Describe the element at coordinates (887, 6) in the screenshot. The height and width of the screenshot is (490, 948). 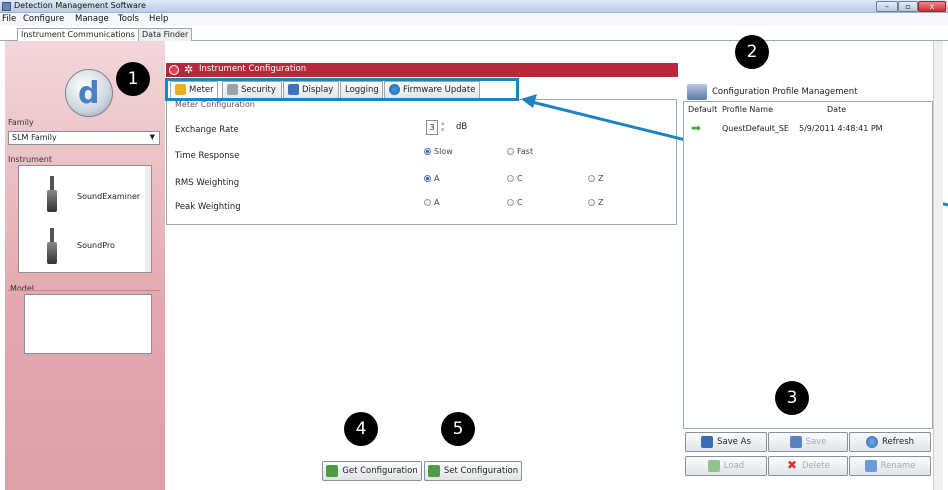
I see `minimize-button: –` at that location.